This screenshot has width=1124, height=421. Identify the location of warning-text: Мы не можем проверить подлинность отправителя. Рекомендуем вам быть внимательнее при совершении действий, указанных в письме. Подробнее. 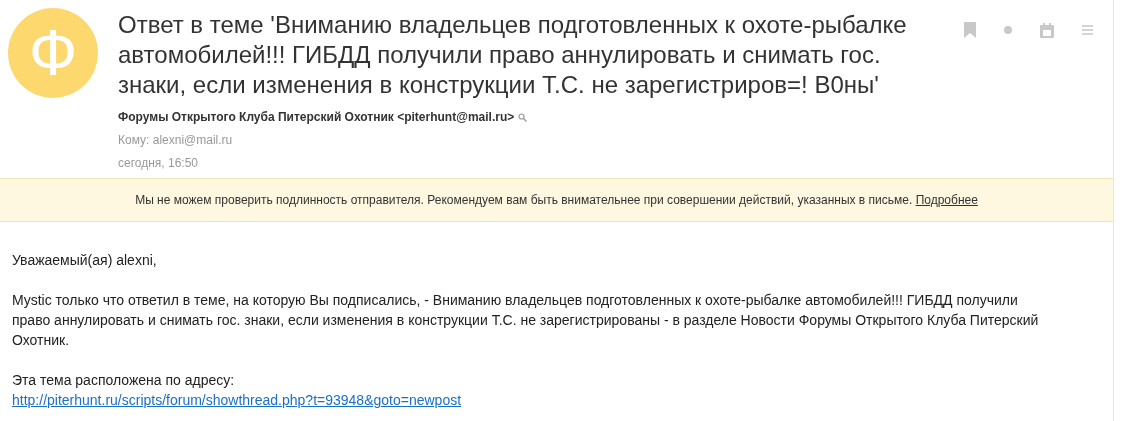
(556, 200).